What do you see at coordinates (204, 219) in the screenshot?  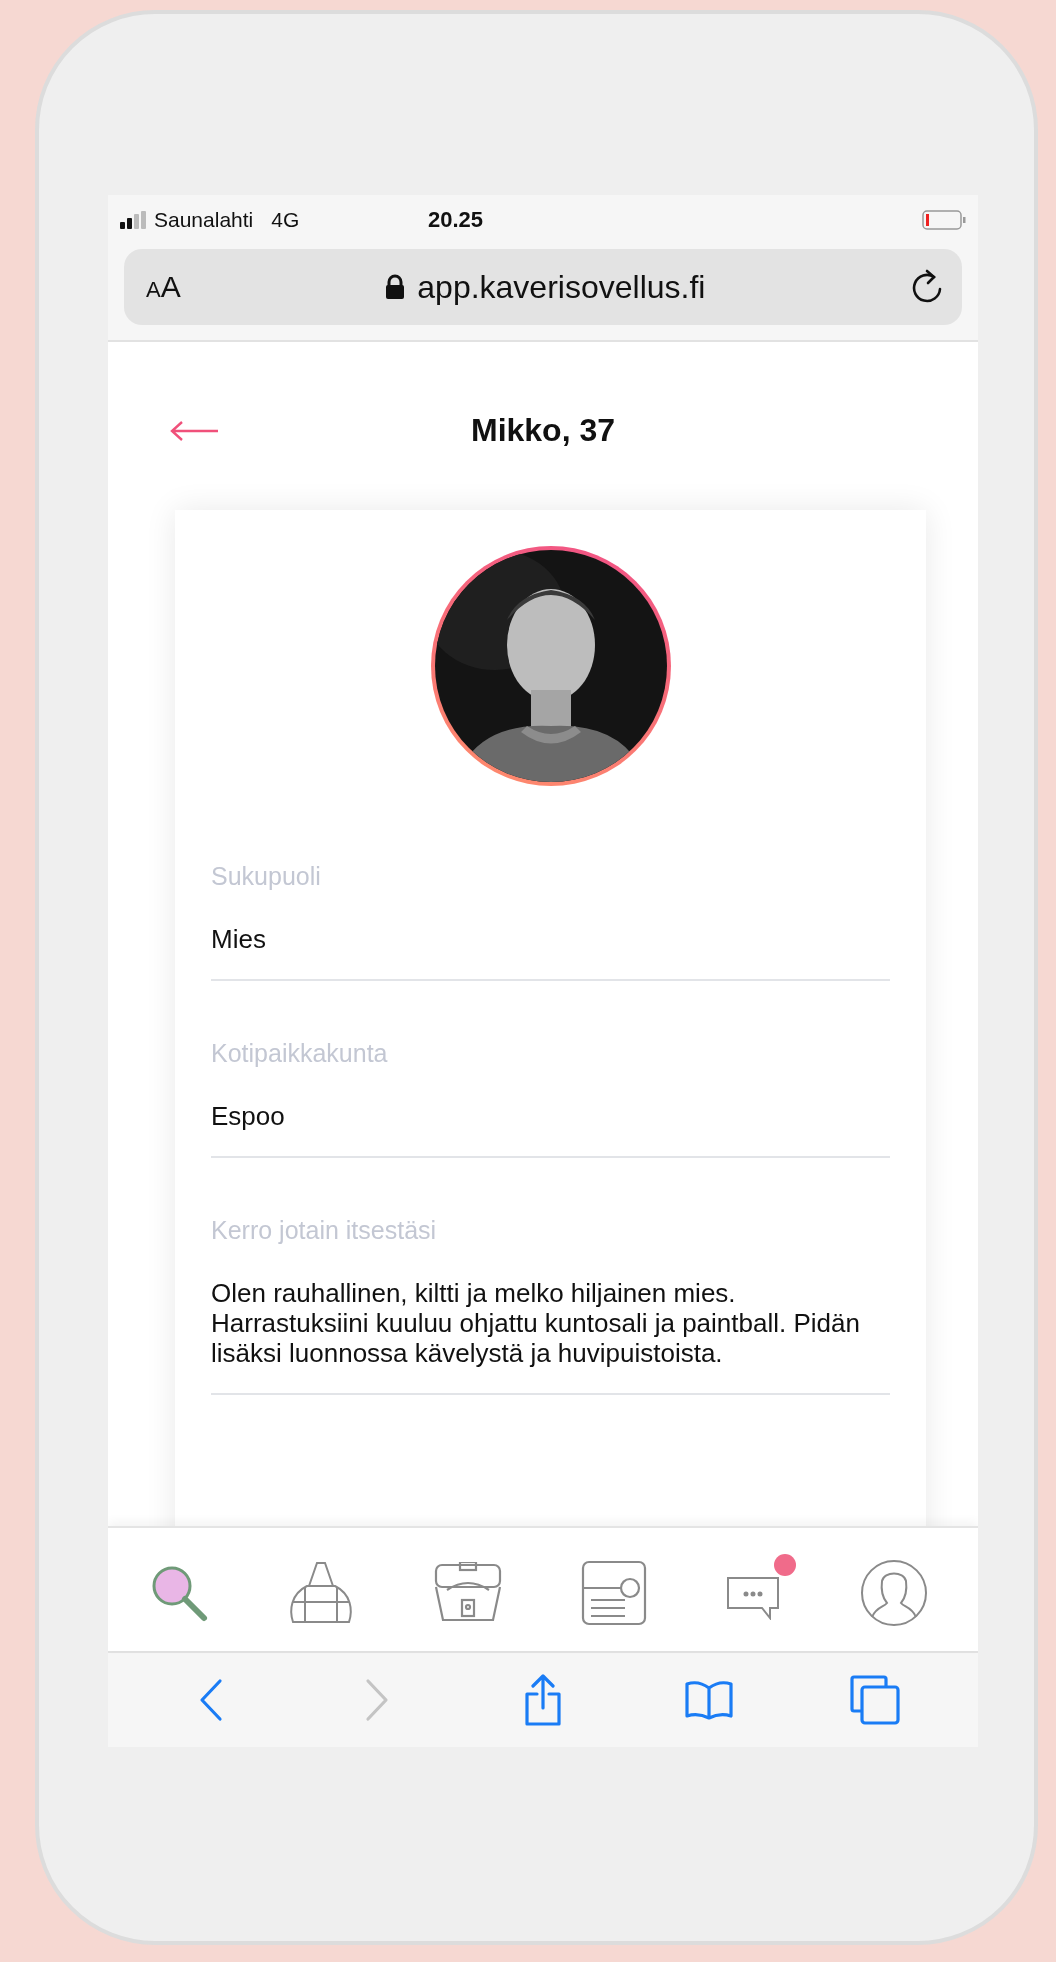 I see `carrier-name: Saunalahti` at bounding box center [204, 219].